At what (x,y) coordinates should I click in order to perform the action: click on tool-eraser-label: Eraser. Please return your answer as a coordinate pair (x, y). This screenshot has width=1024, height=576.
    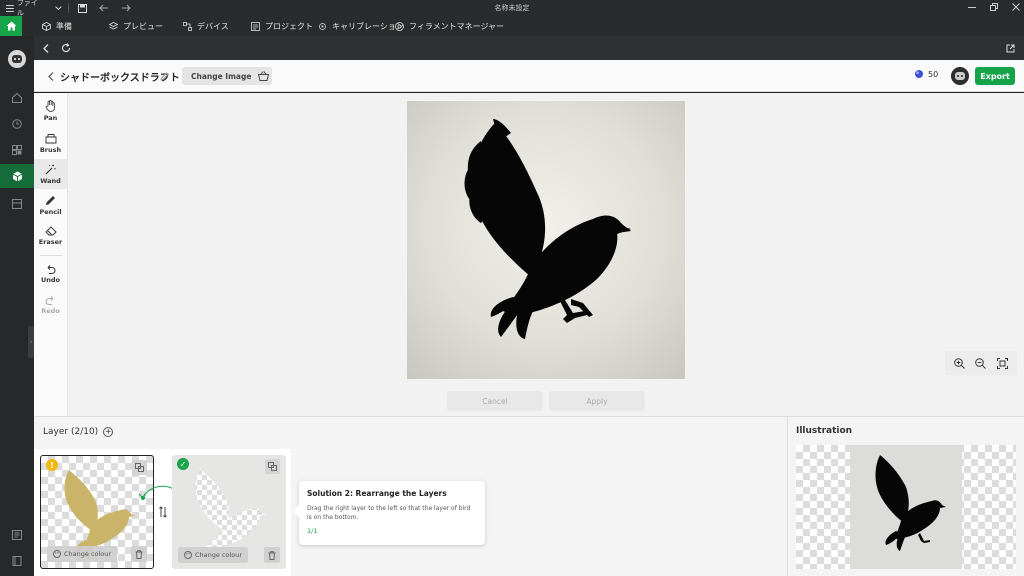
    Looking at the image, I should click on (50, 242).